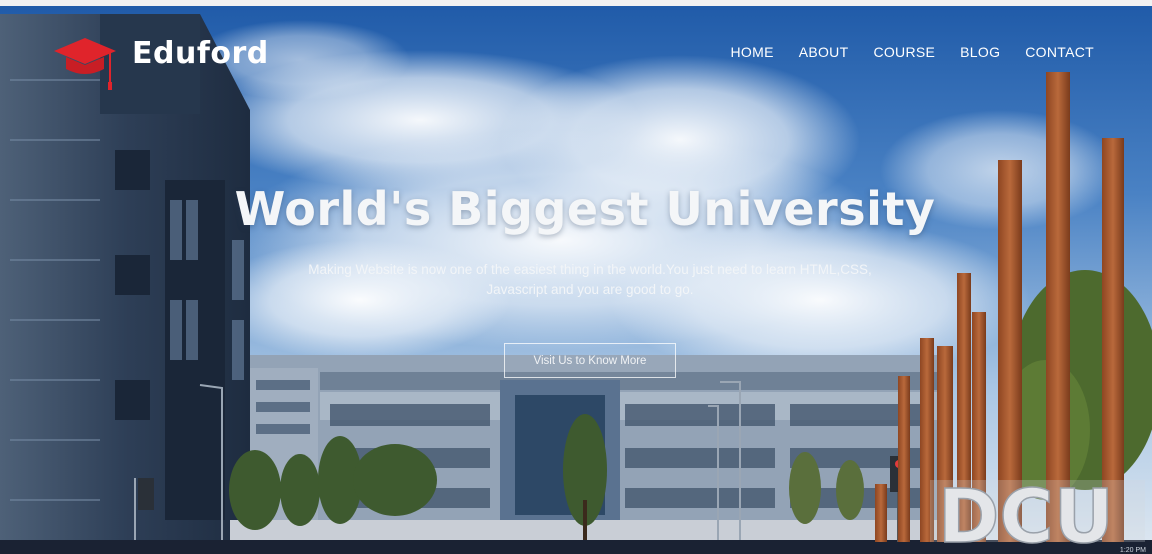  What do you see at coordinates (1132, 550) in the screenshot?
I see `timestamp: 1:20 PM` at bounding box center [1132, 550].